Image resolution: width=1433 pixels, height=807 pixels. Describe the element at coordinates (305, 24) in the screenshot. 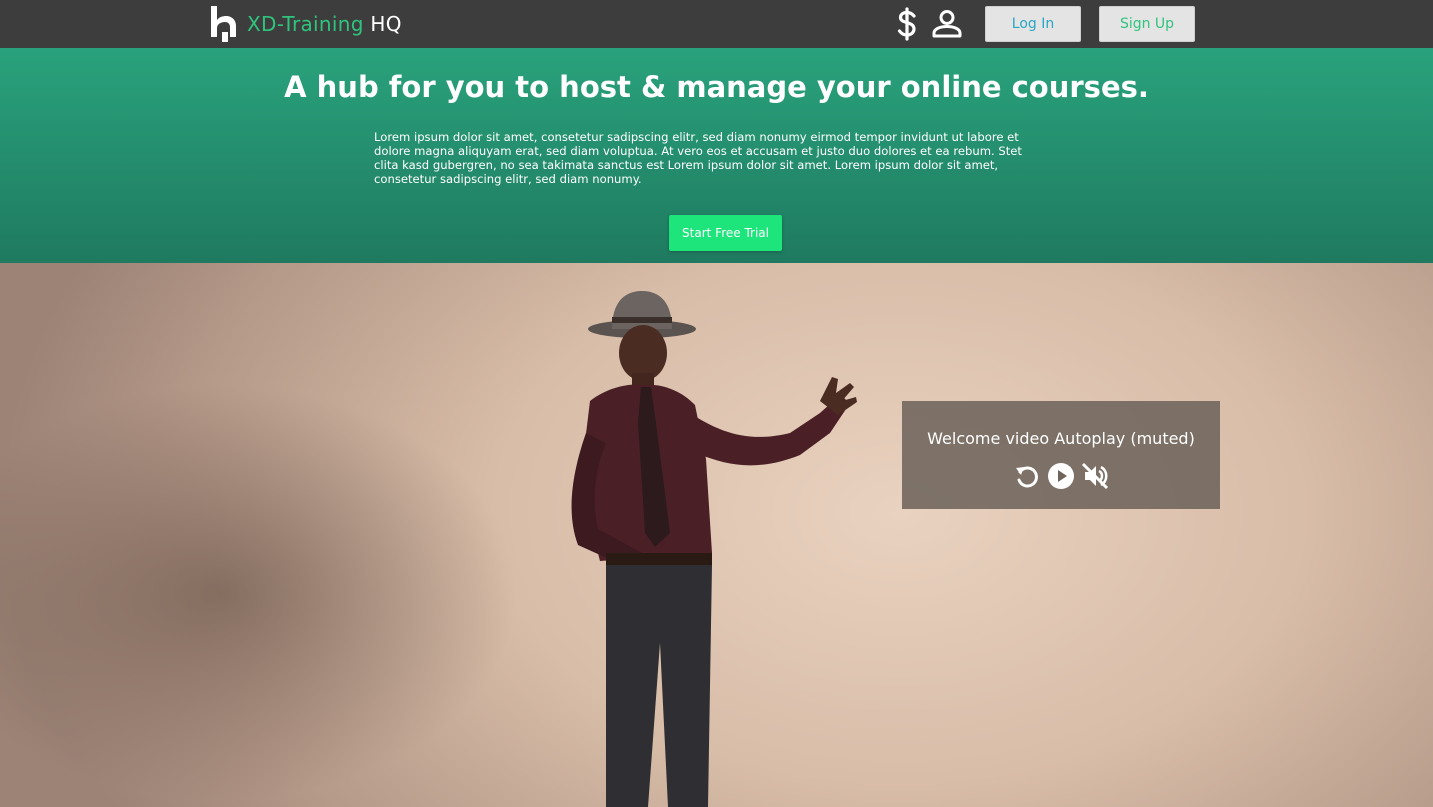

I see `brand-primary: XD-Training` at that location.